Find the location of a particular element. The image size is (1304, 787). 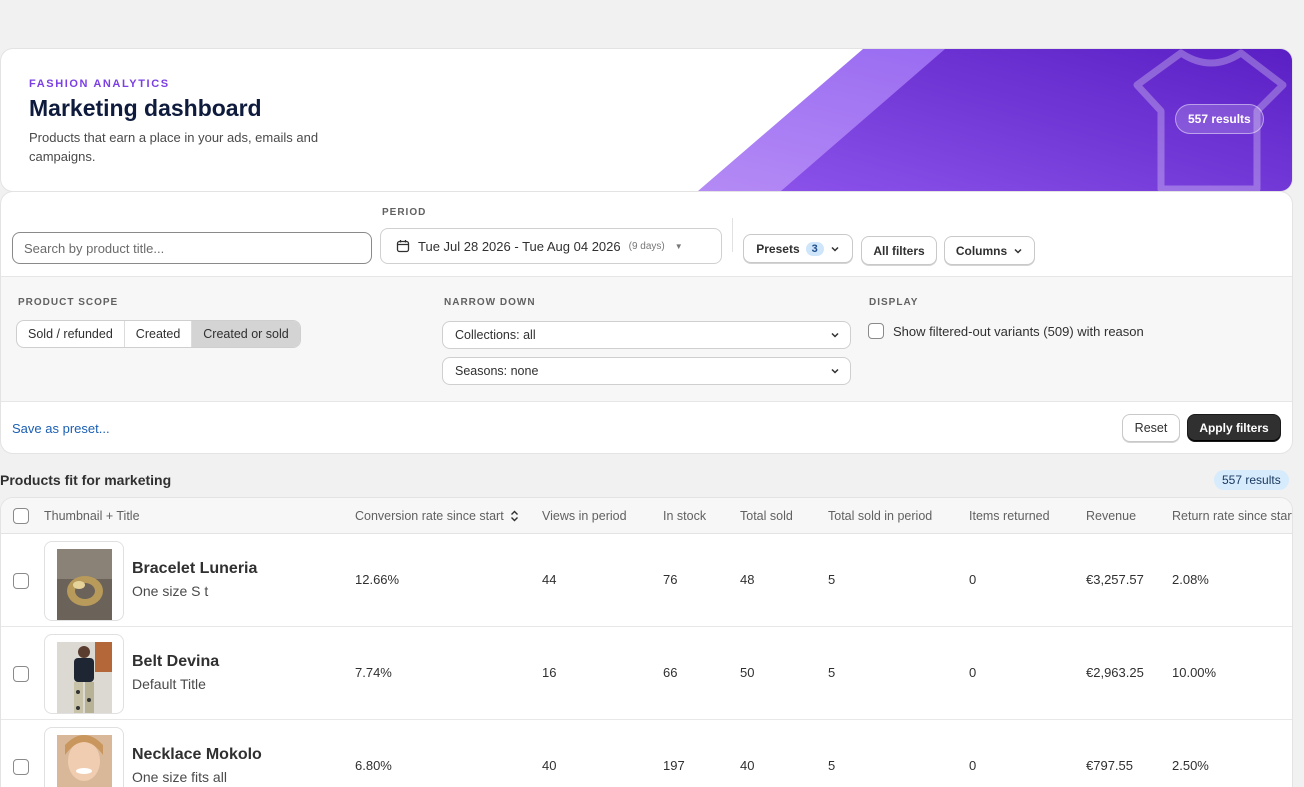

results-count-badge: 557 results is located at coordinates (1219, 119).